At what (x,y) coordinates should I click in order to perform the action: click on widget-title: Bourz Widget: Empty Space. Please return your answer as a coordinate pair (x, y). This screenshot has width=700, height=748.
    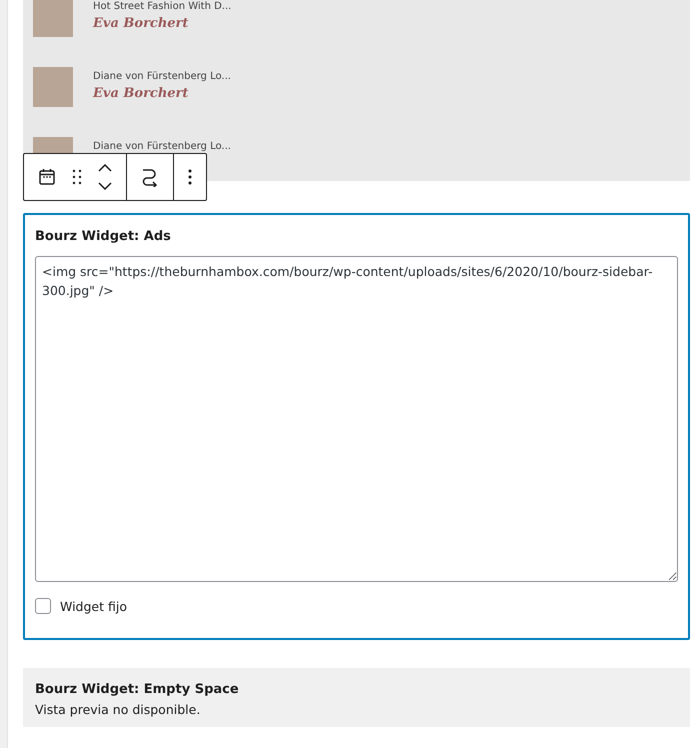
    Looking at the image, I should click on (137, 689).